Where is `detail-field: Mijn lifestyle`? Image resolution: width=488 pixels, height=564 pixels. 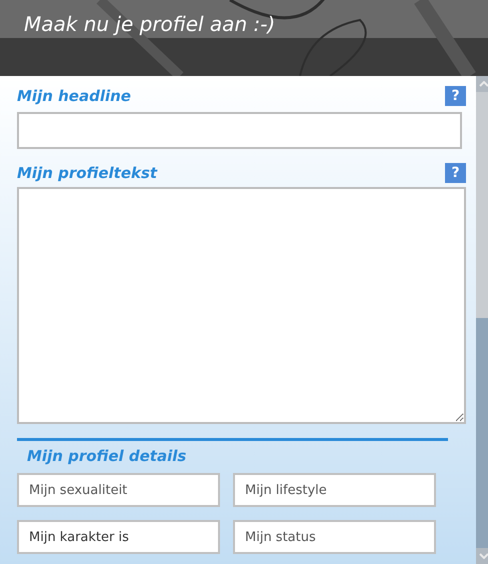 detail-field: Mijn lifestyle is located at coordinates (334, 490).